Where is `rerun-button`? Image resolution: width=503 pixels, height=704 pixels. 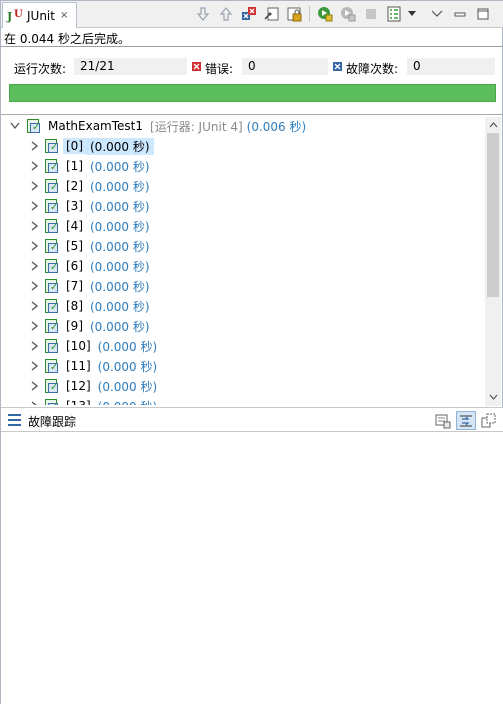 rerun-button is located at coordinates (325, 14).